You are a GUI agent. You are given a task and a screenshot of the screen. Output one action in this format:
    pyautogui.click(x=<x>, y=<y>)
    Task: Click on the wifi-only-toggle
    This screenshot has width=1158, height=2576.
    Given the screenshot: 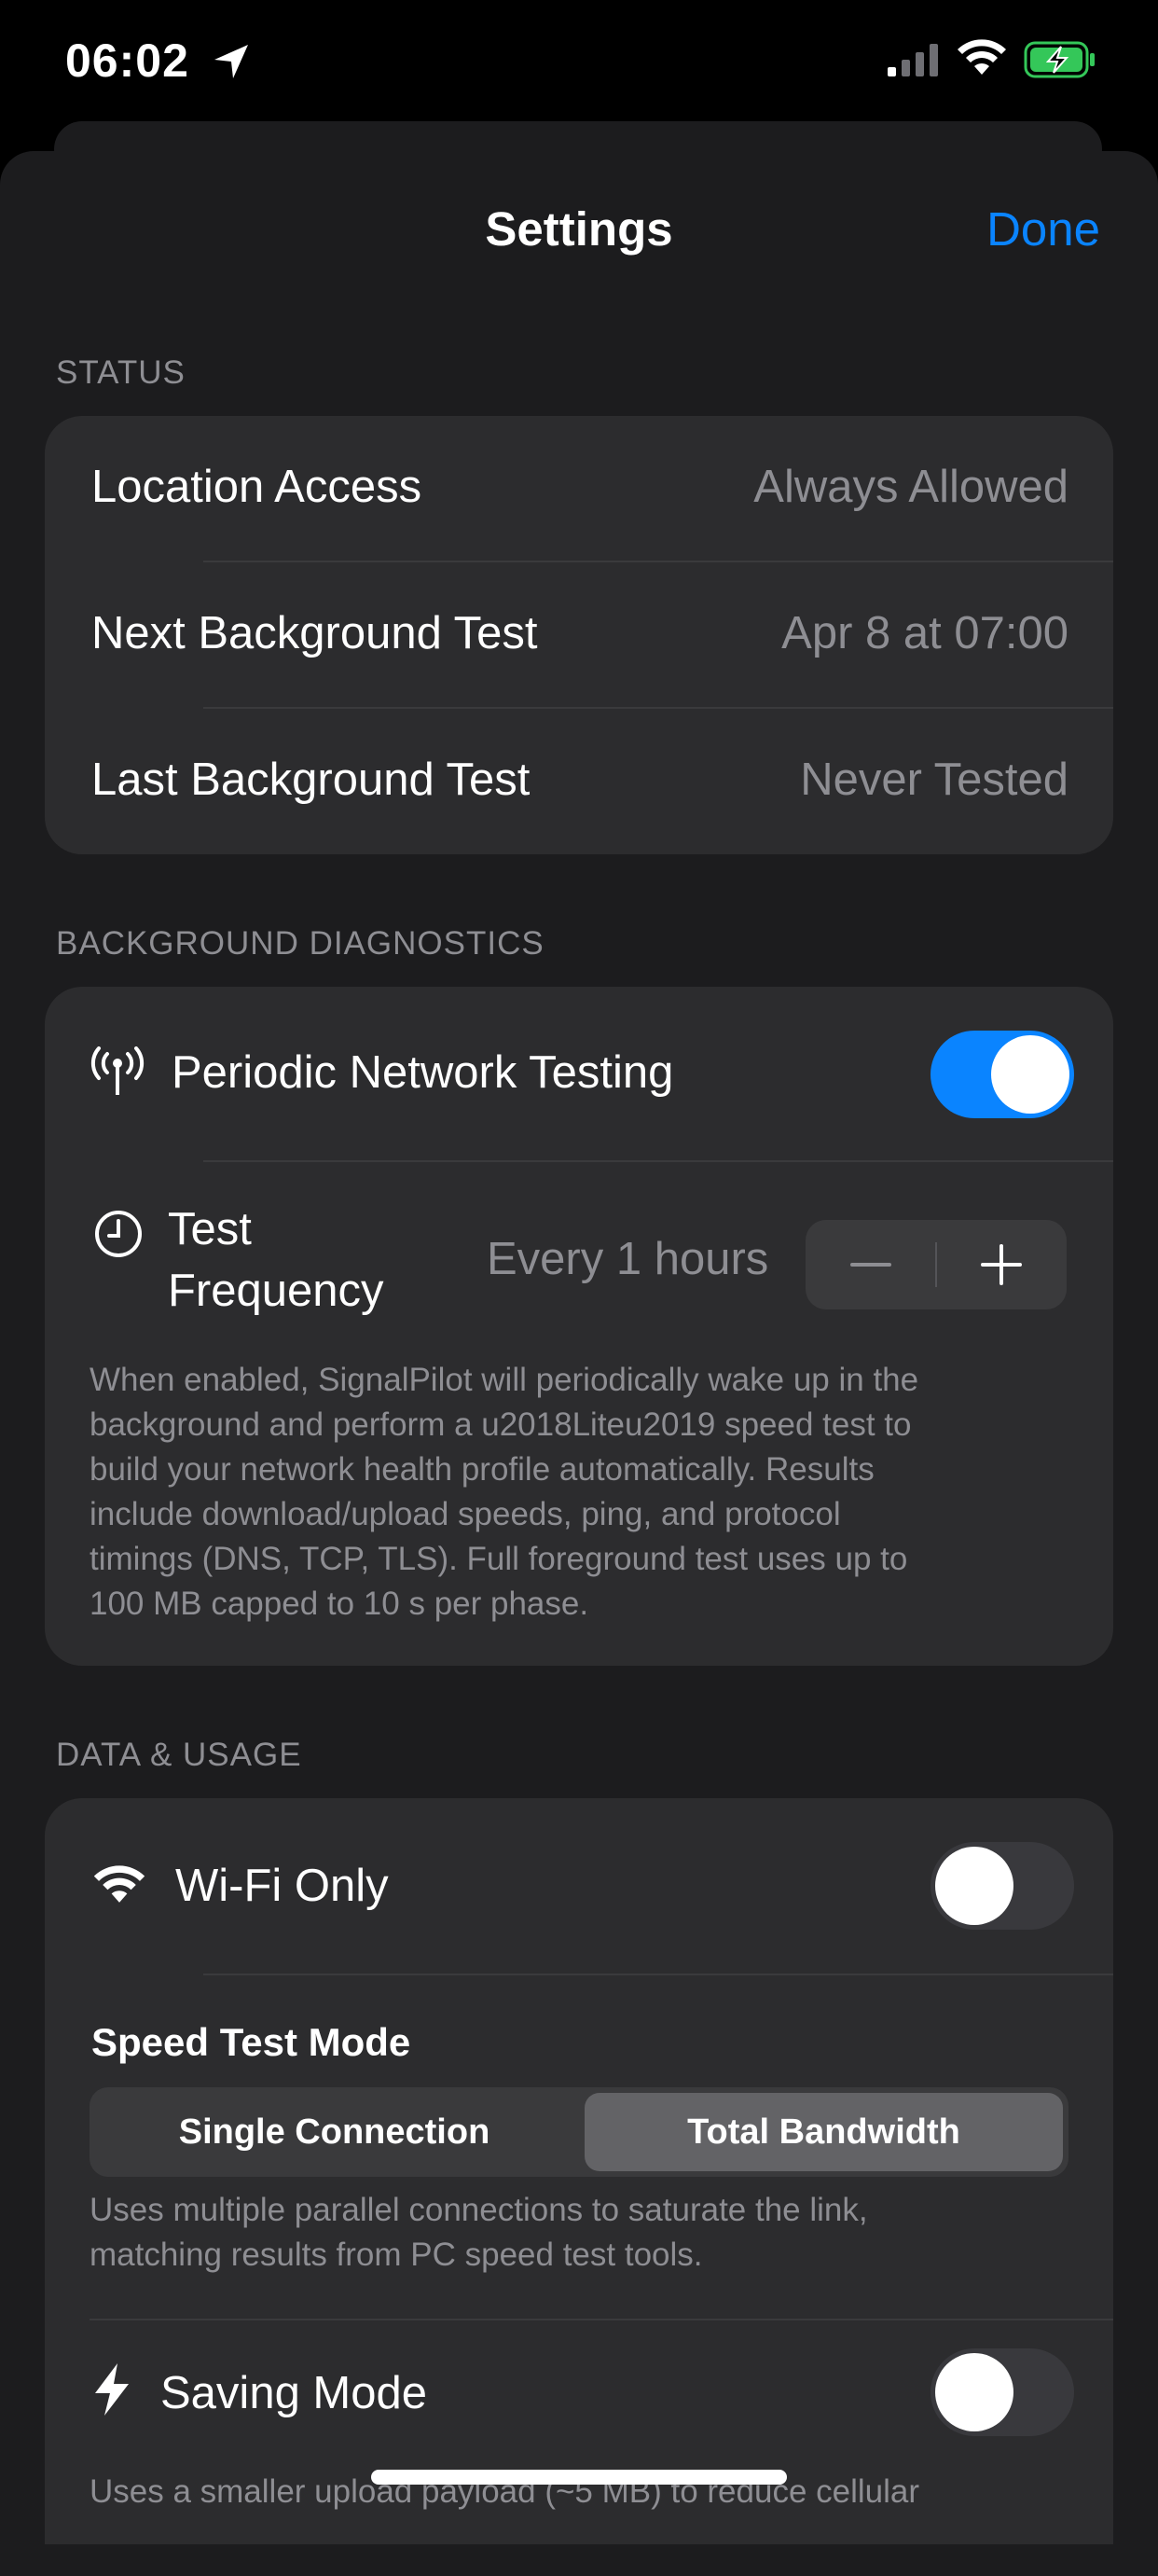 What is the action you would take?
    pyautogui.click(x=1002, y=1886)
    